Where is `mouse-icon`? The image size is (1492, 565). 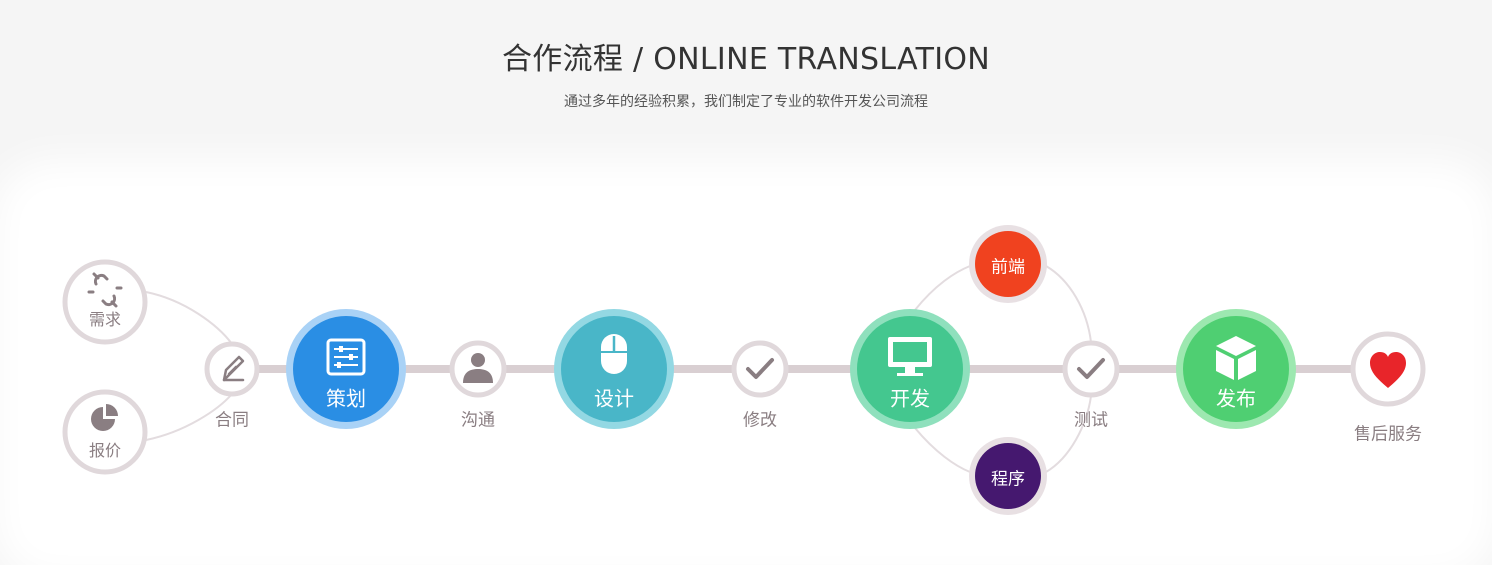
mouse-icon is located at coordinates (614, 354).